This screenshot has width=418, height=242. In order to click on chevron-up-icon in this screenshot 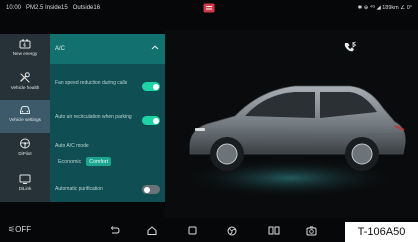, I will do `click(155, 47)`.